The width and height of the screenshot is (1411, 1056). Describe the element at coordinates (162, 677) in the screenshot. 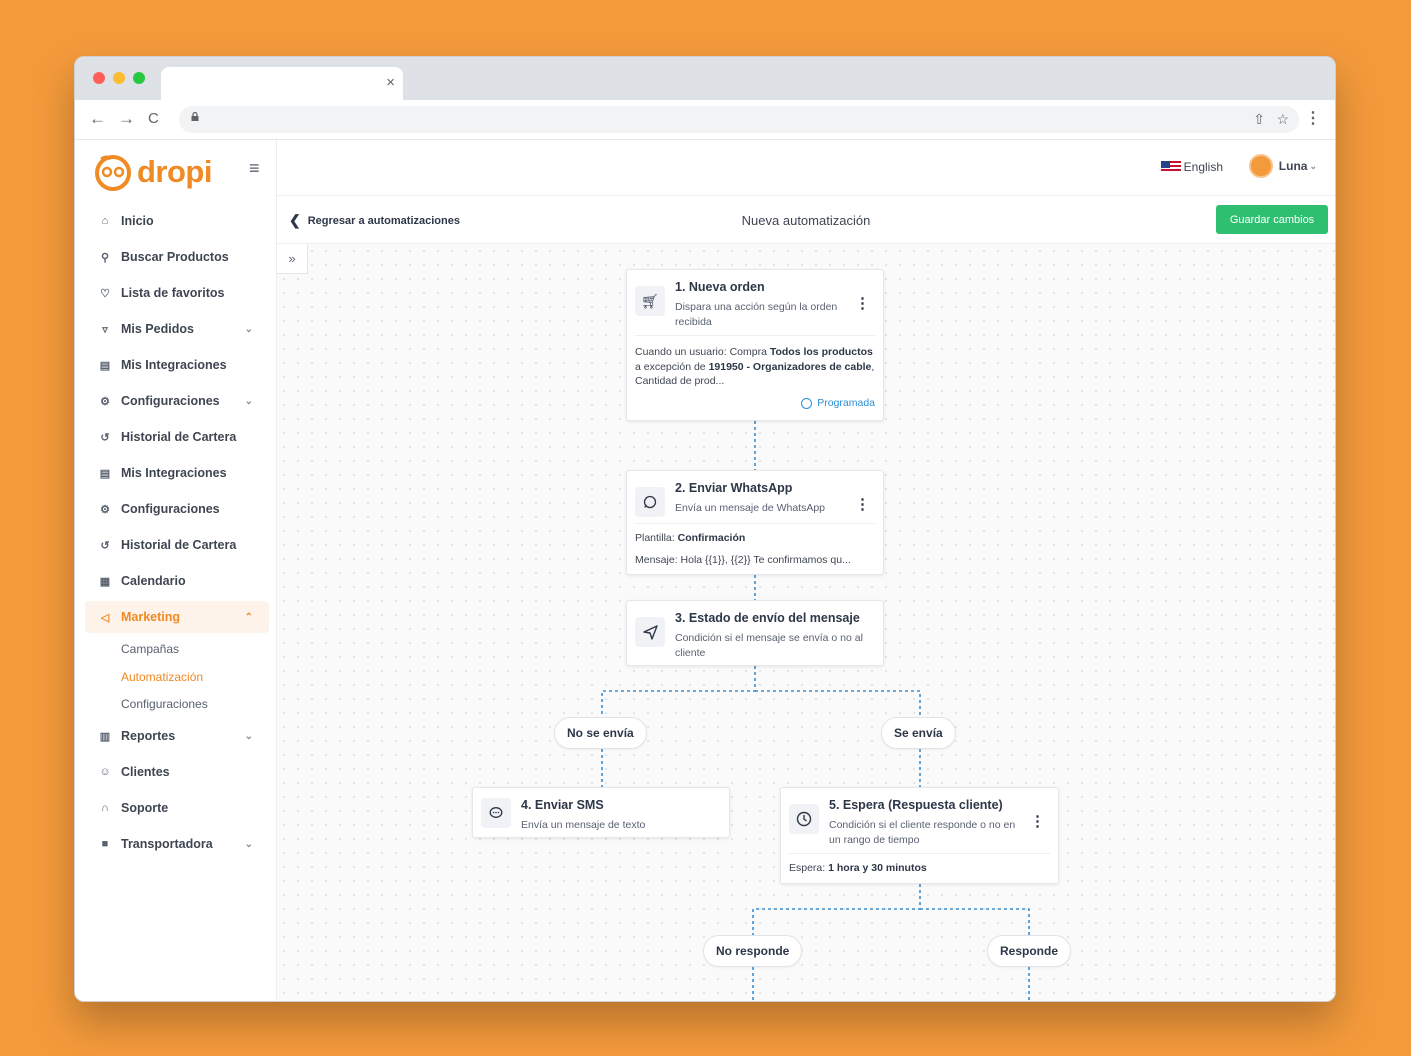

I see `submenu-automatizacion: Automatización` at that location.